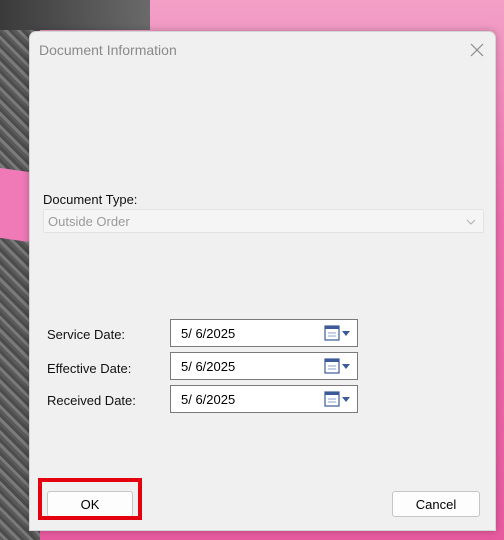 This screenshot has height=540, width=504. Describe the element at coordinates (208, 333) in the screenshot. I see `service-date-value: 5/ 6/2025` at that location.